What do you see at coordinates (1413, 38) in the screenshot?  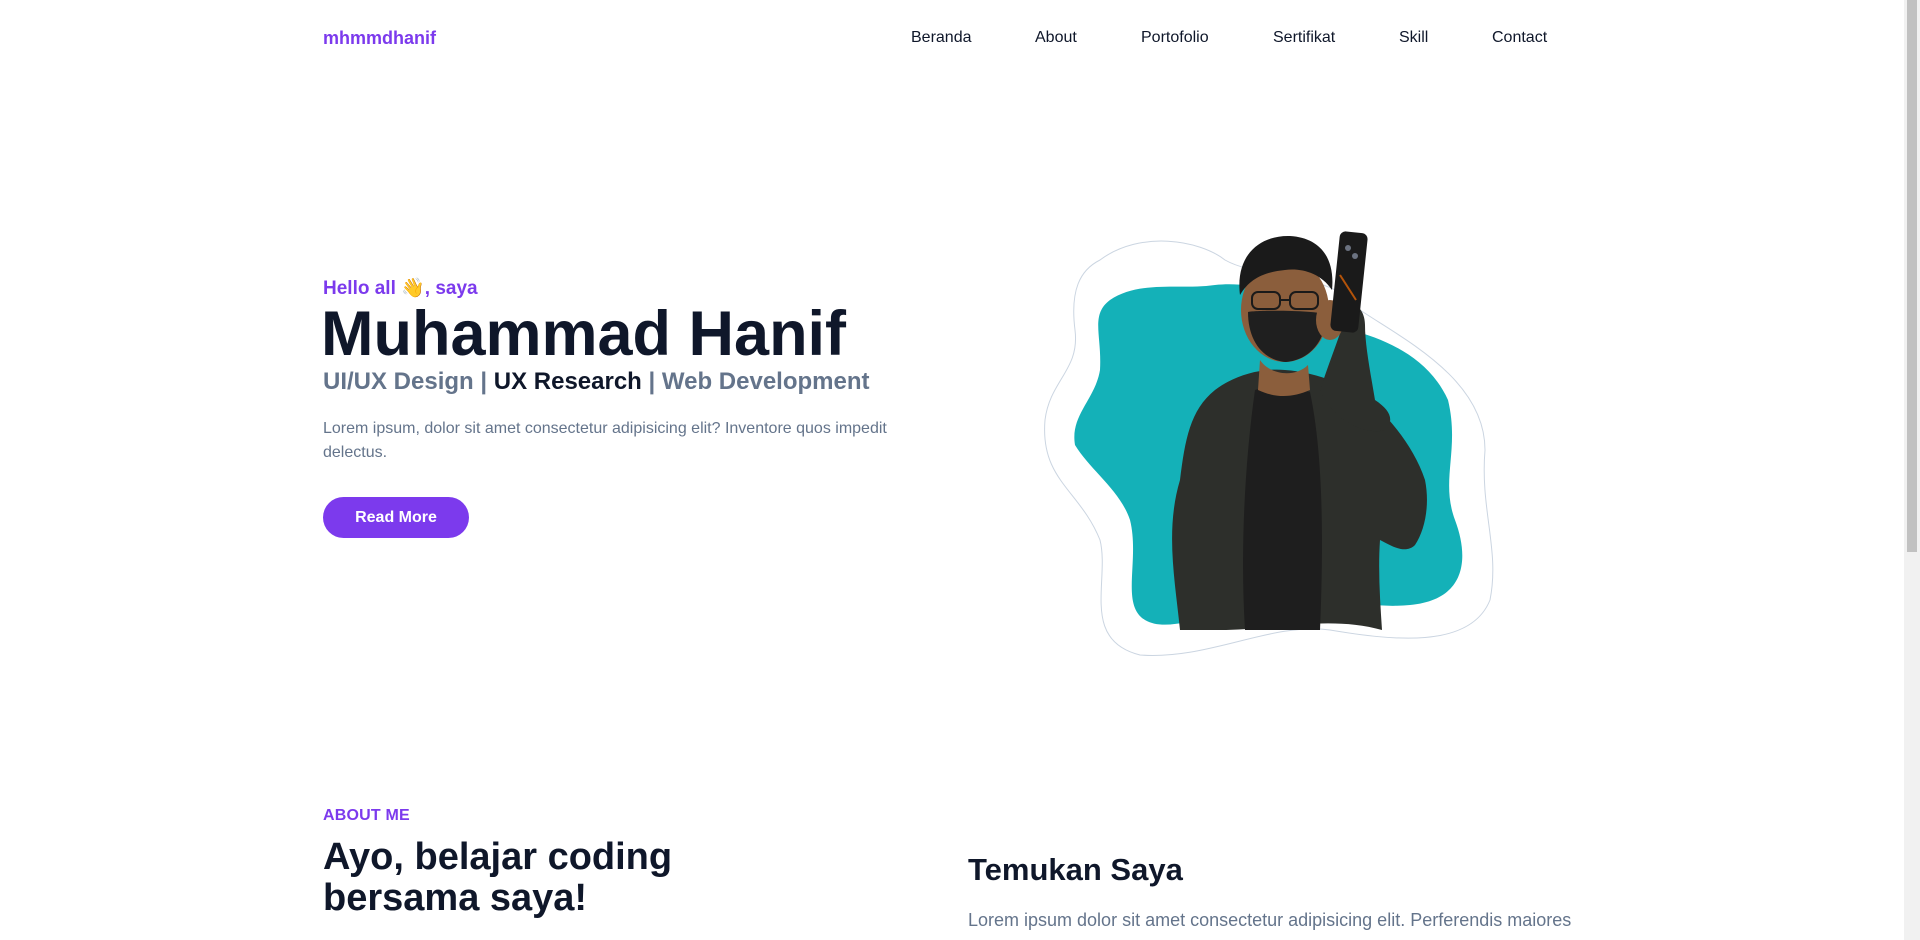 I see `nav-link-skill: Skill` at bounding box center [1413, 38].